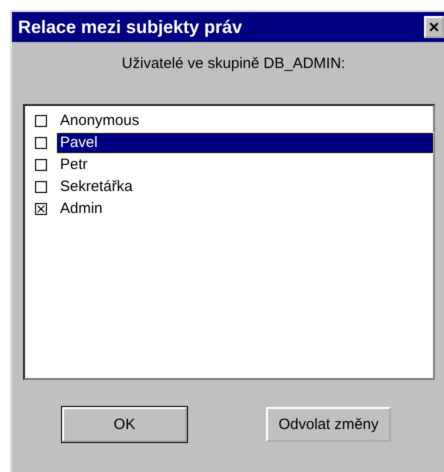  What do you see at coordinates (245, 143) in the screenshot?
I see `user-name: Pavel` at bounding box center [245, 143].